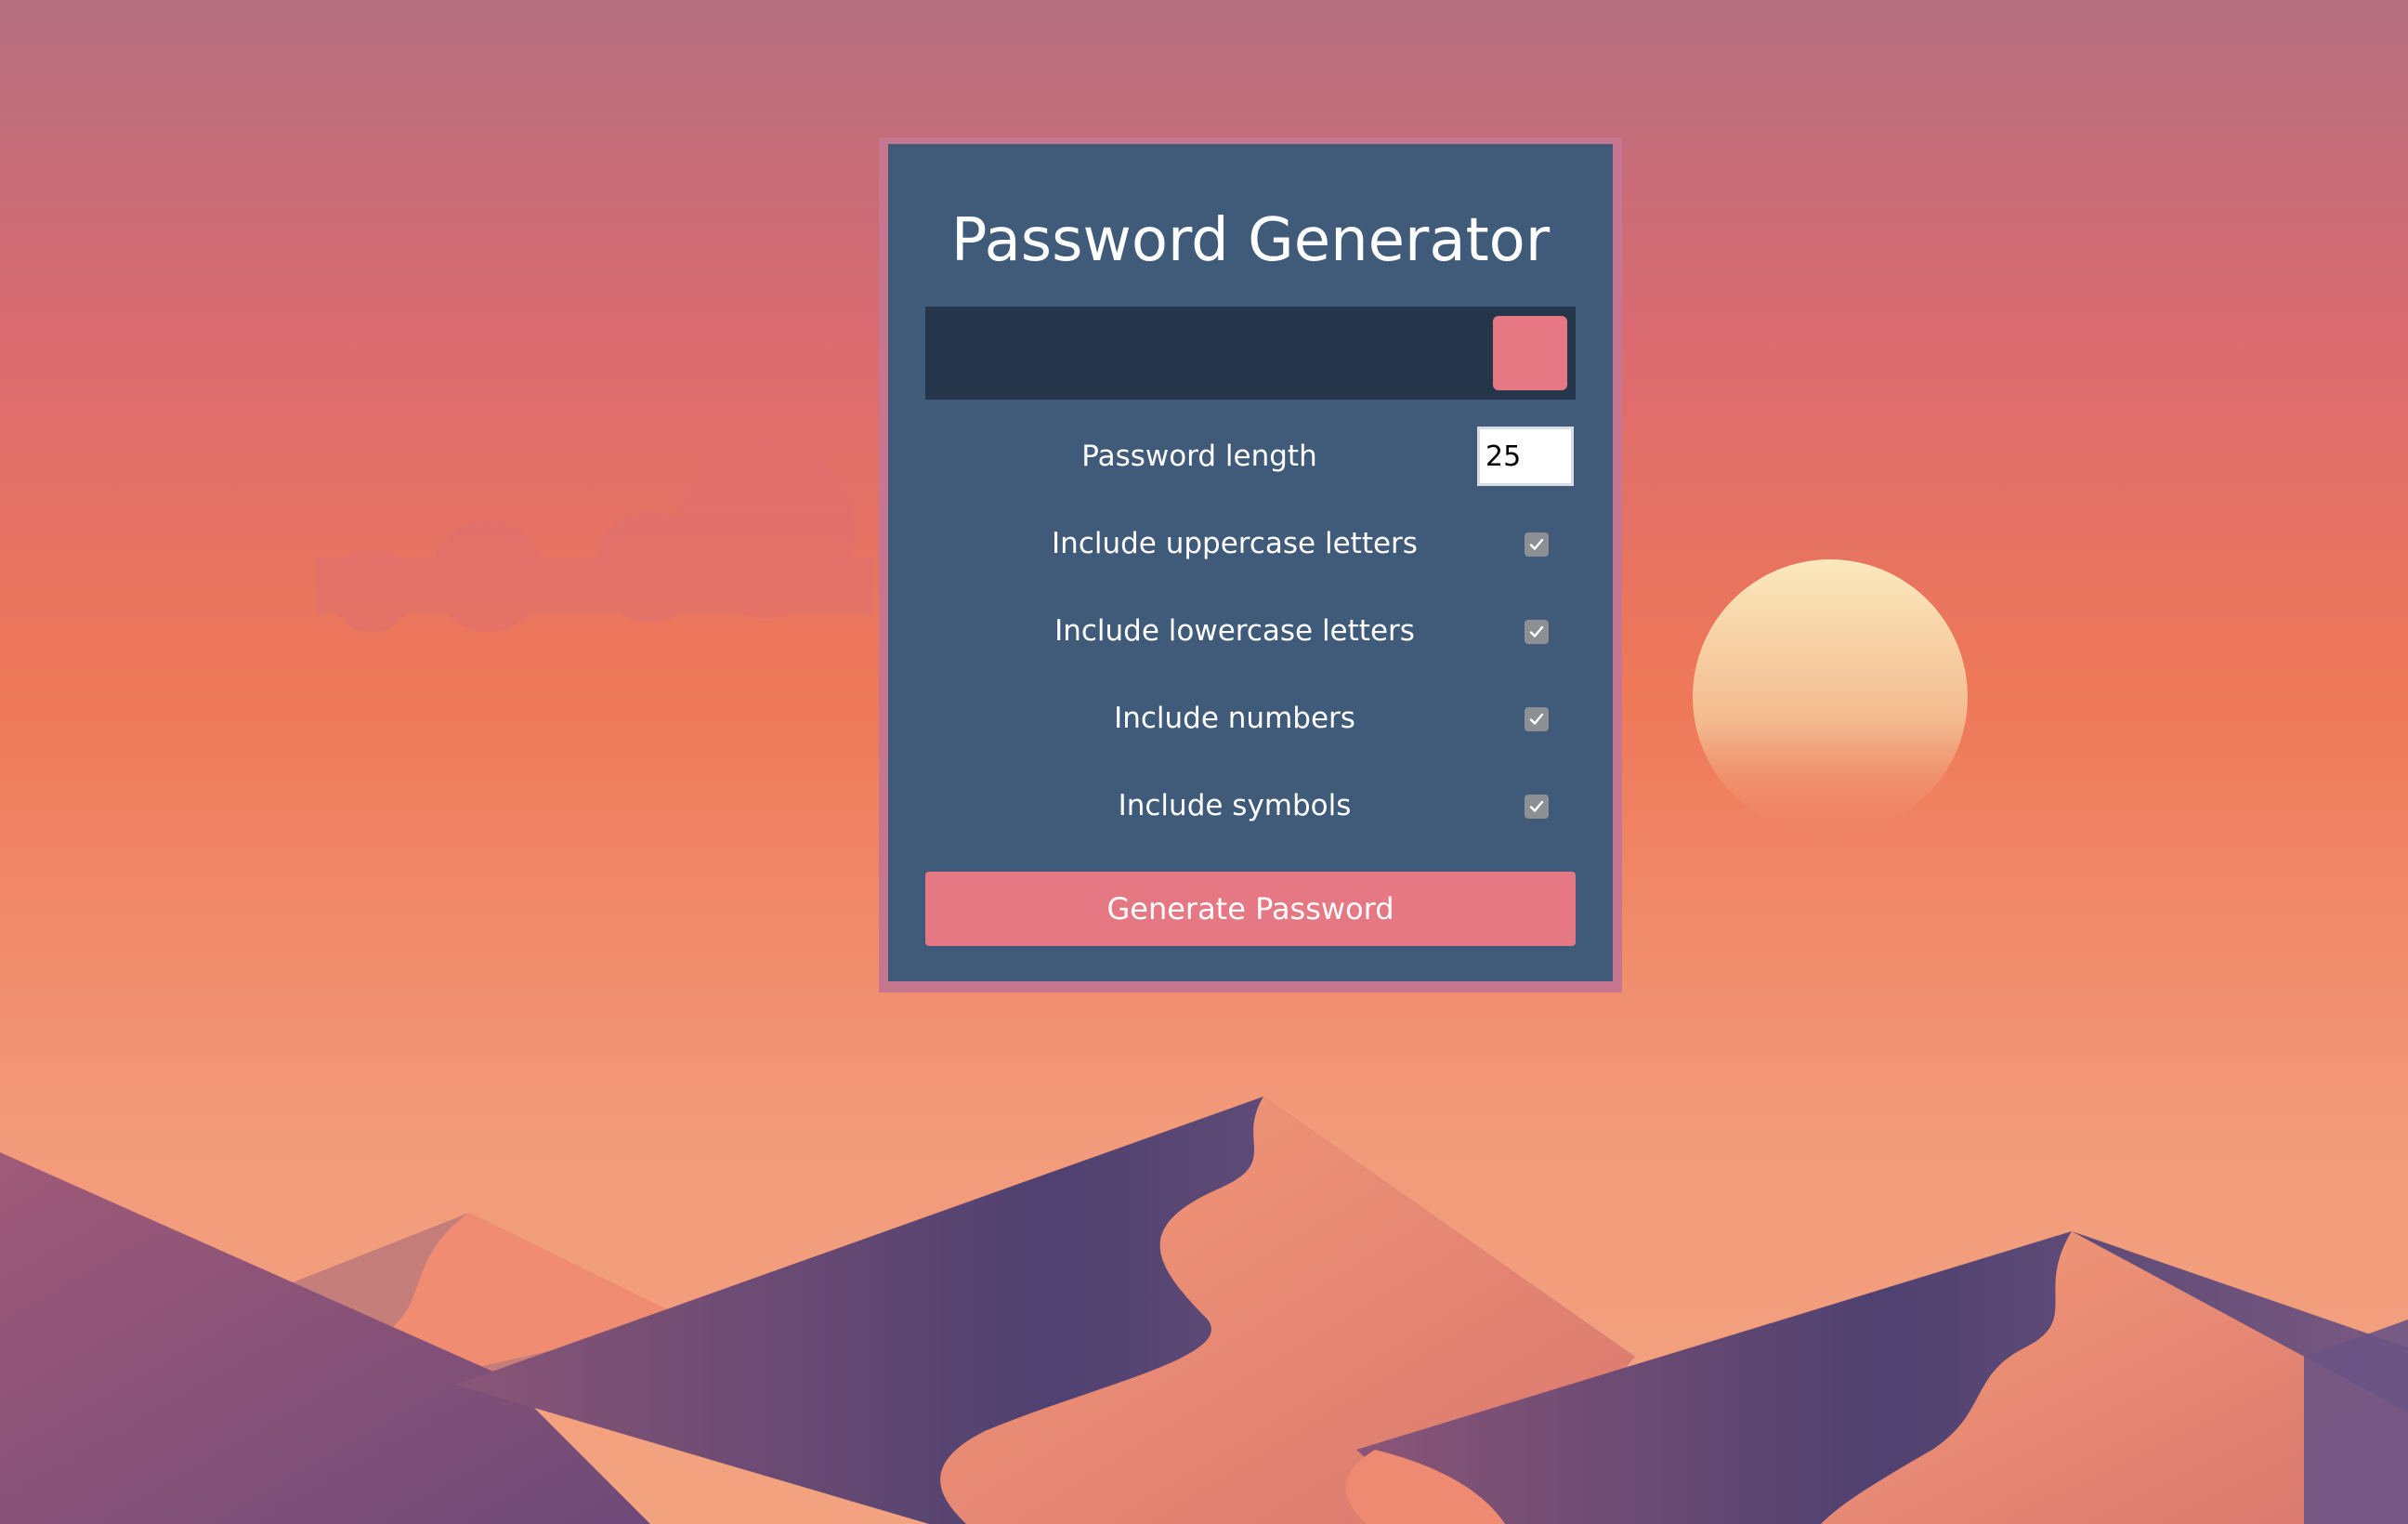 This screenshot has height=1524, width=2408. I want to click on option-label-symbols: Include symbols, so click(1235, 806).